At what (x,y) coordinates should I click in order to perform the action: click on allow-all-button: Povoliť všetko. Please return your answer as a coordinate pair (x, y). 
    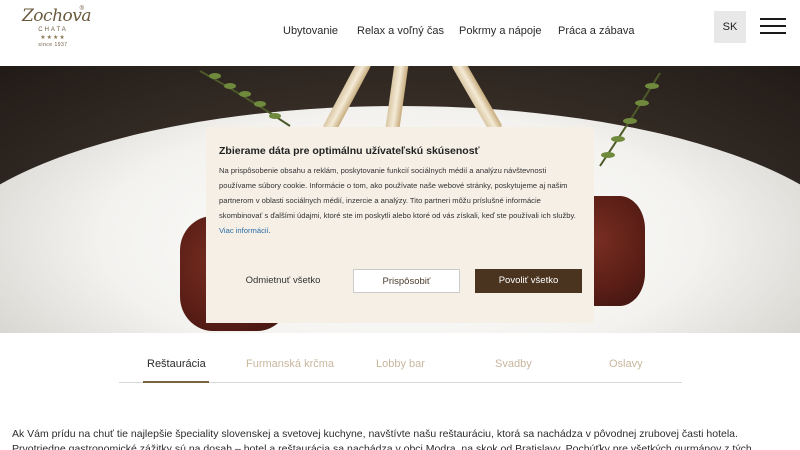
    Looking at the image, I should click on (528, 281).